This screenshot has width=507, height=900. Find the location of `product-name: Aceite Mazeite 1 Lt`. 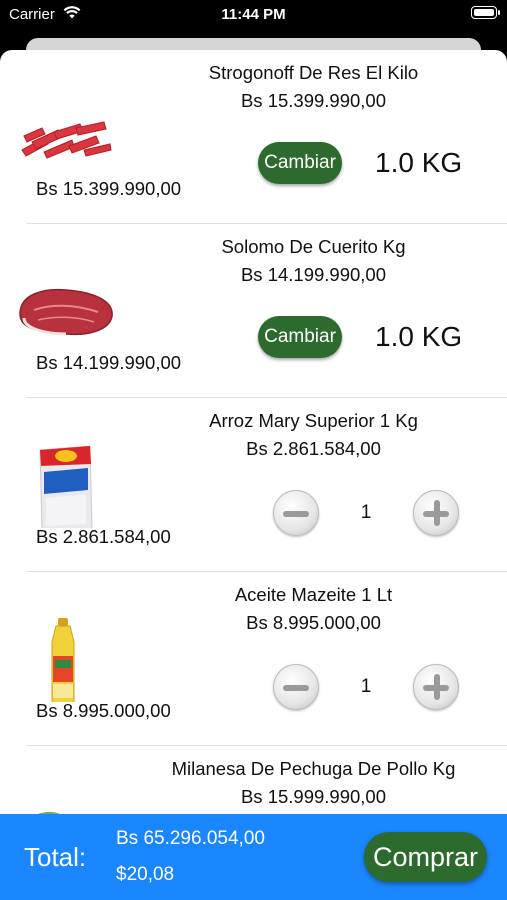

product-name: Aceite Mazeite 1 Lt is located at coordinates (313, 594).